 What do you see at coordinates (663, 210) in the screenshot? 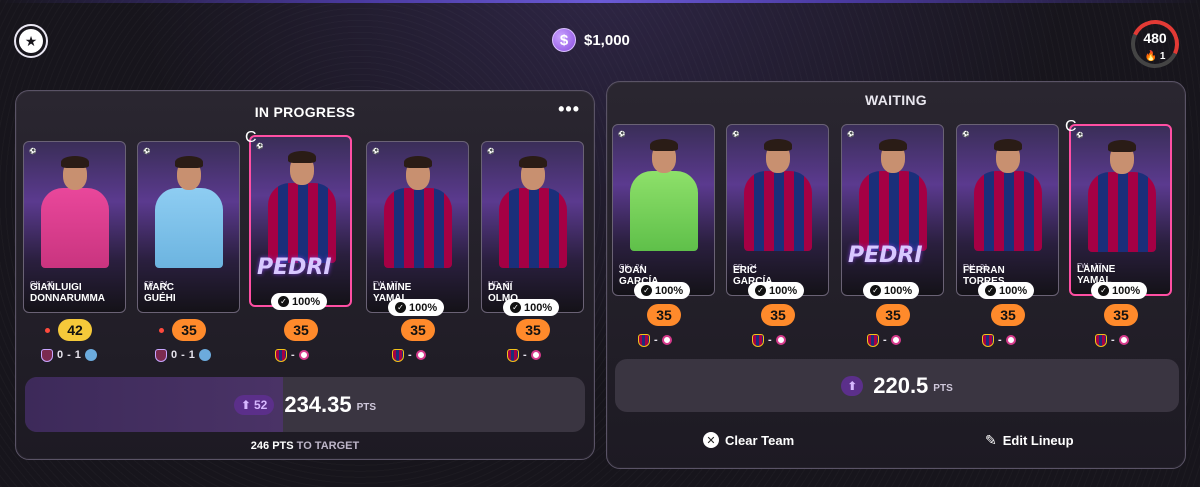
I see `player-card: ⚽GK · 24JOANGARCÍA` at bounding box center [663, 210].